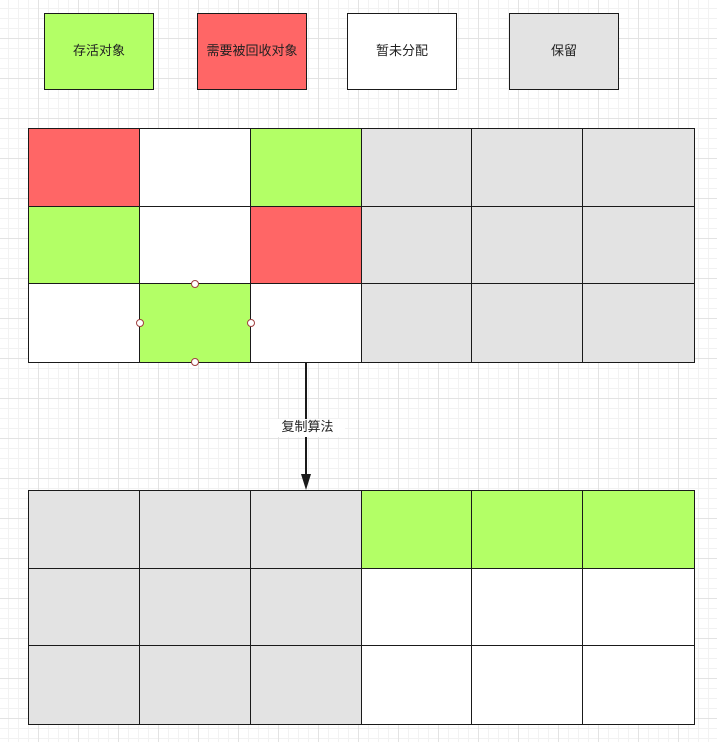  Describe the element at coordinates (307, 428) in the screenshot. I see `arrow-label: 复制算法` at that location.